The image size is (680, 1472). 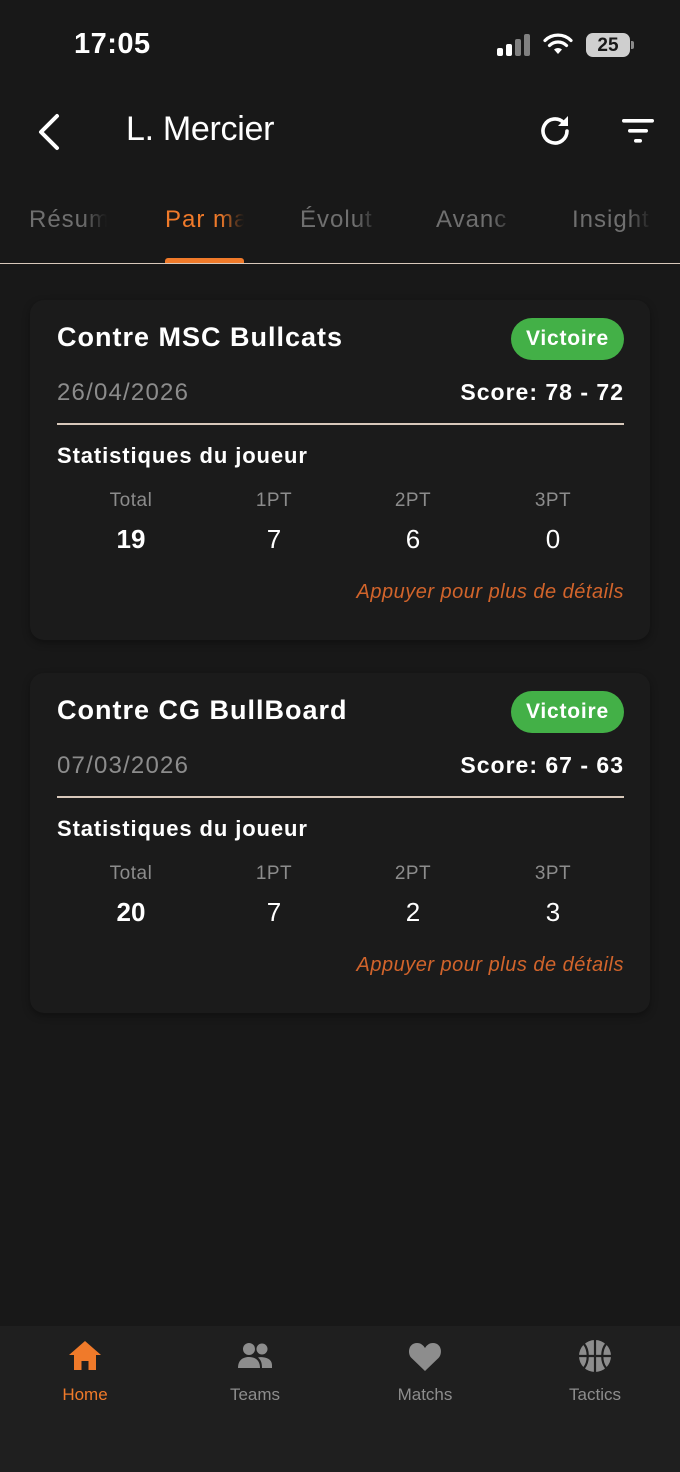 What do you see at coordinates (542, 765) in the screenshot?
I see `match-score: Score: 67 - 63` at bounding box center [542, 765].